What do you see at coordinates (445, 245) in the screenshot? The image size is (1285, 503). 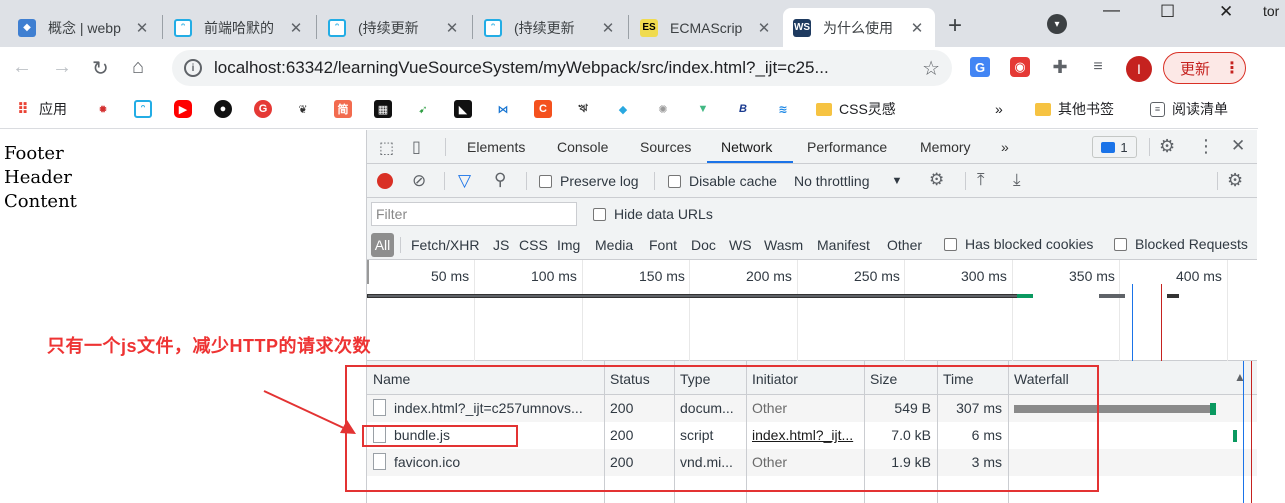 I see `filter-type-xhr: Fetch/XHR` at bounding box center [445, 245].